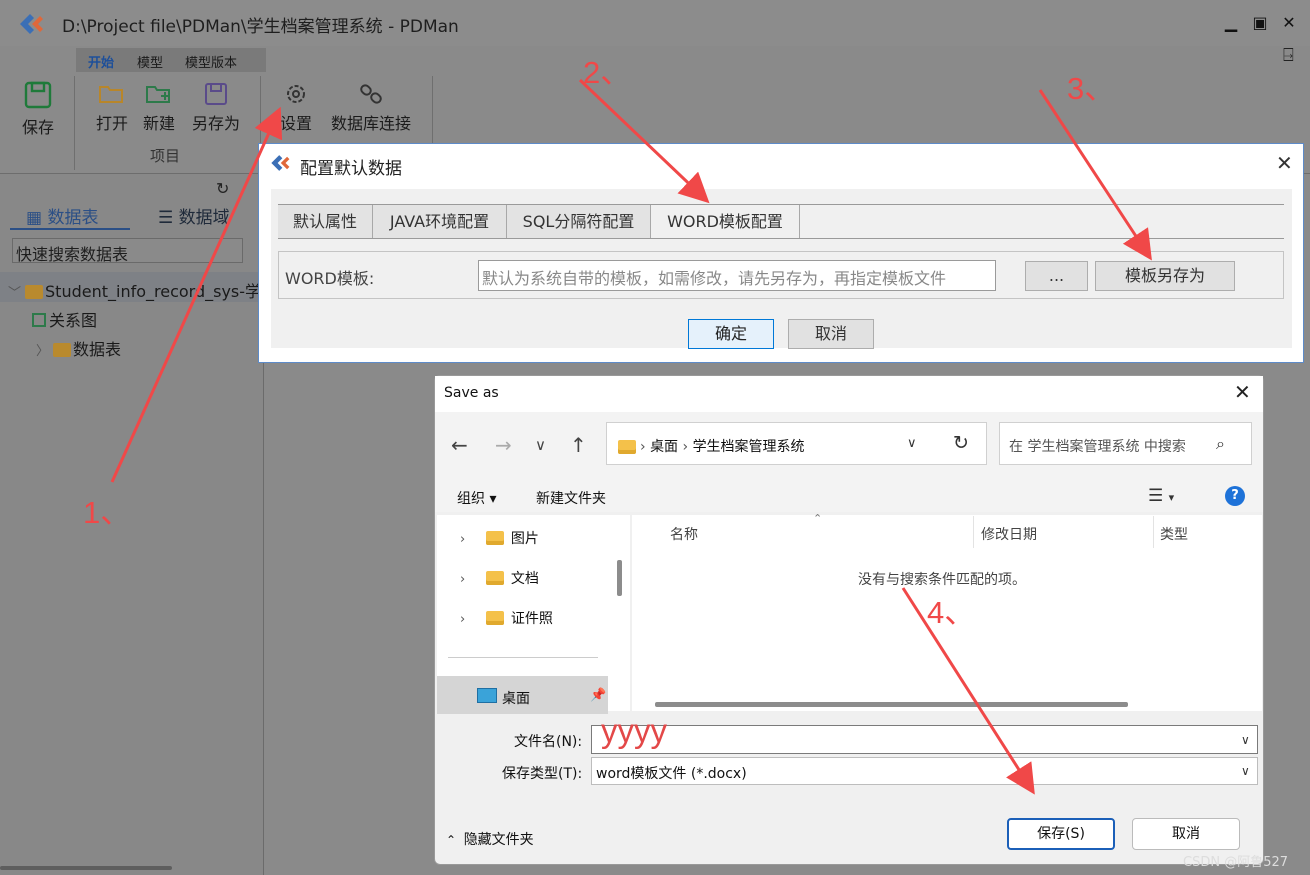 Image resolution: width=1310 pixels, height=875 pixels. I want to click on settings-button: 设置, so click(296, 108).